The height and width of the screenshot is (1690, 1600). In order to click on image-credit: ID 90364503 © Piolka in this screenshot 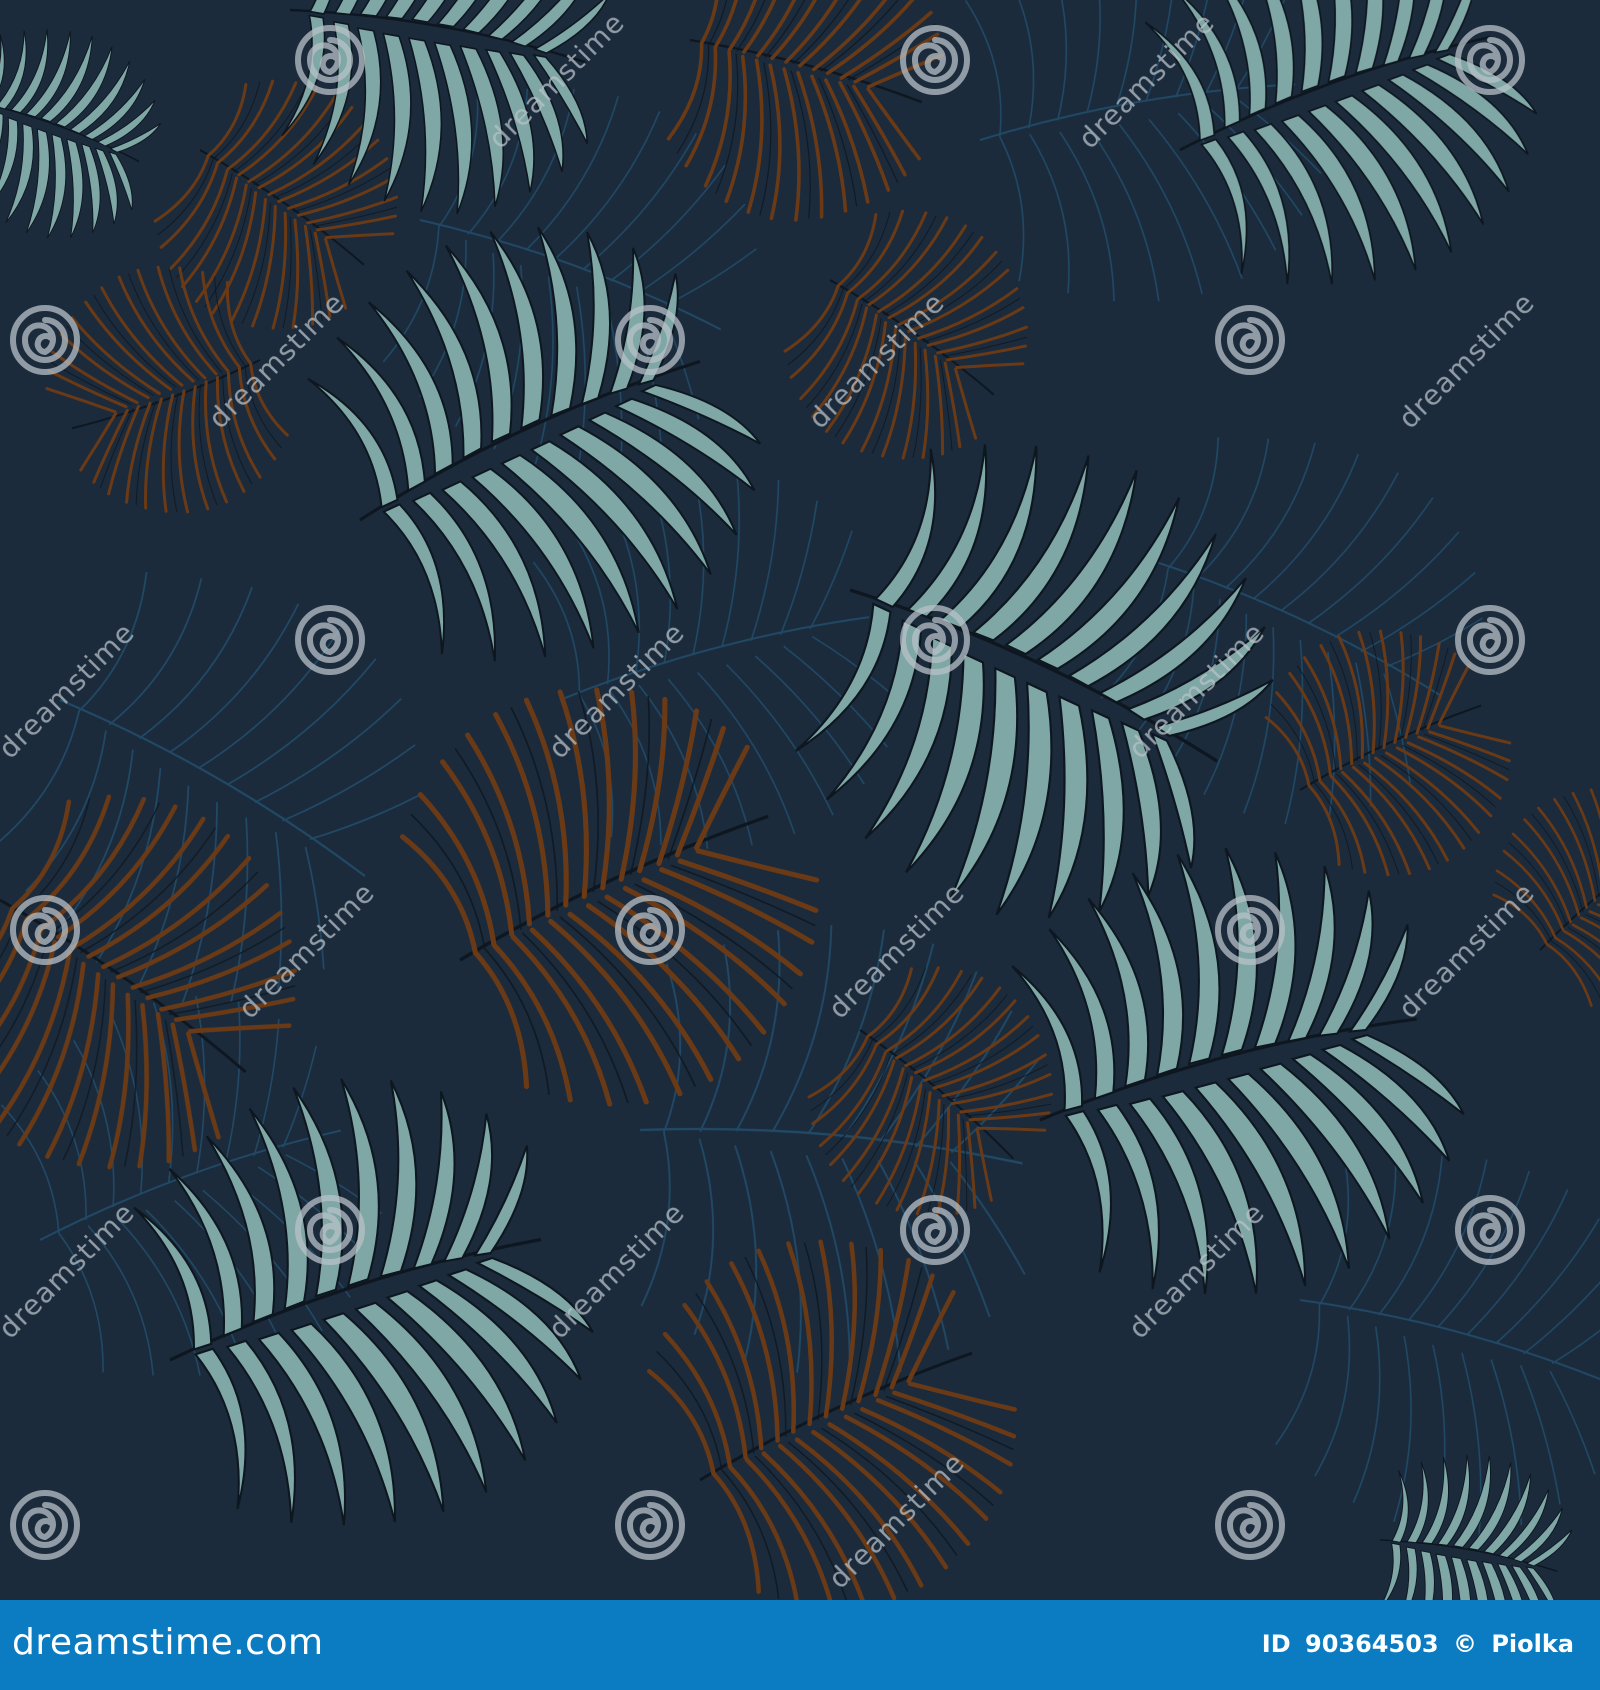, I will do `click(1415, 1644)`.